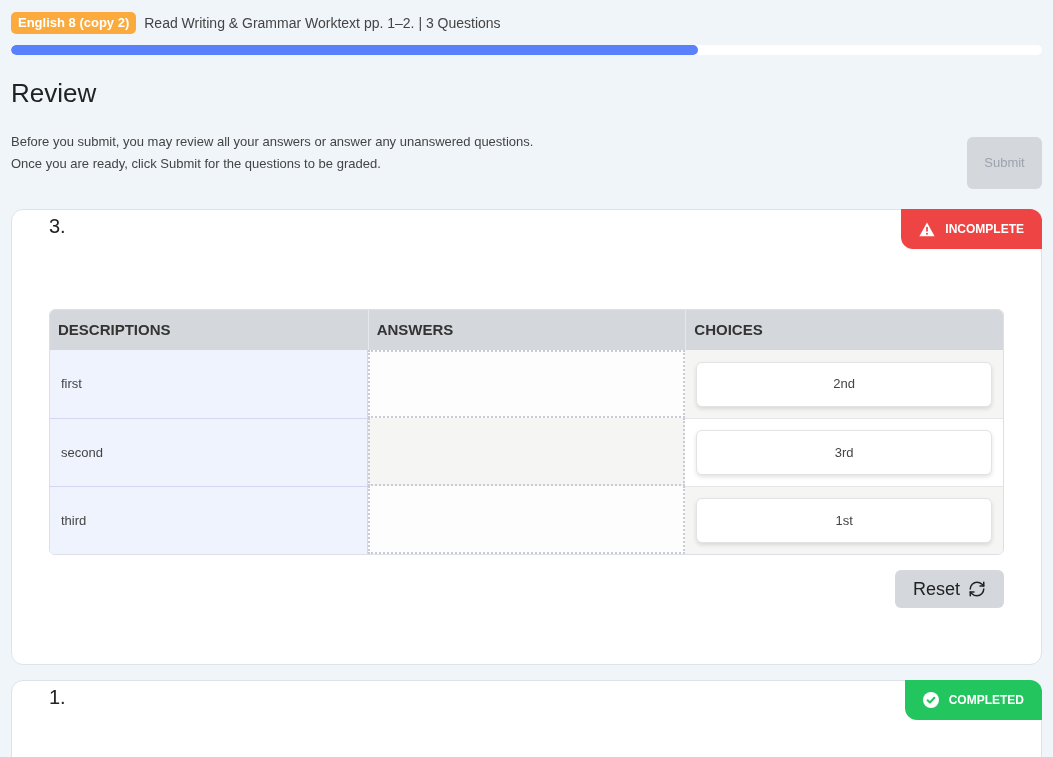 This screenshot has height=757, width=1053. Describe the element at coordinates (844, 520) in the screenshot. I see `choice-chip: 1st` at that location.